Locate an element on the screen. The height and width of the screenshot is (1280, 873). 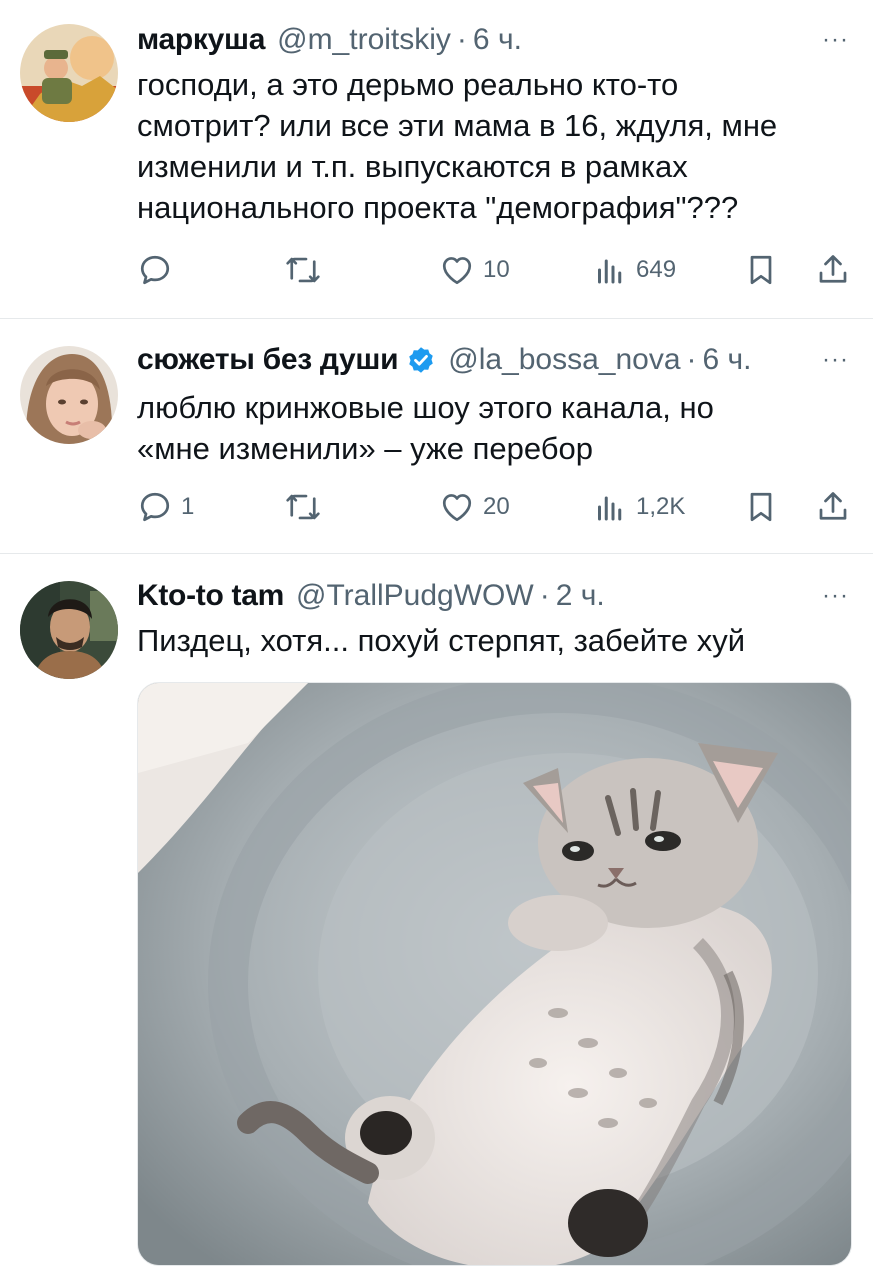
reply-button is located at coordinates (159, 270).